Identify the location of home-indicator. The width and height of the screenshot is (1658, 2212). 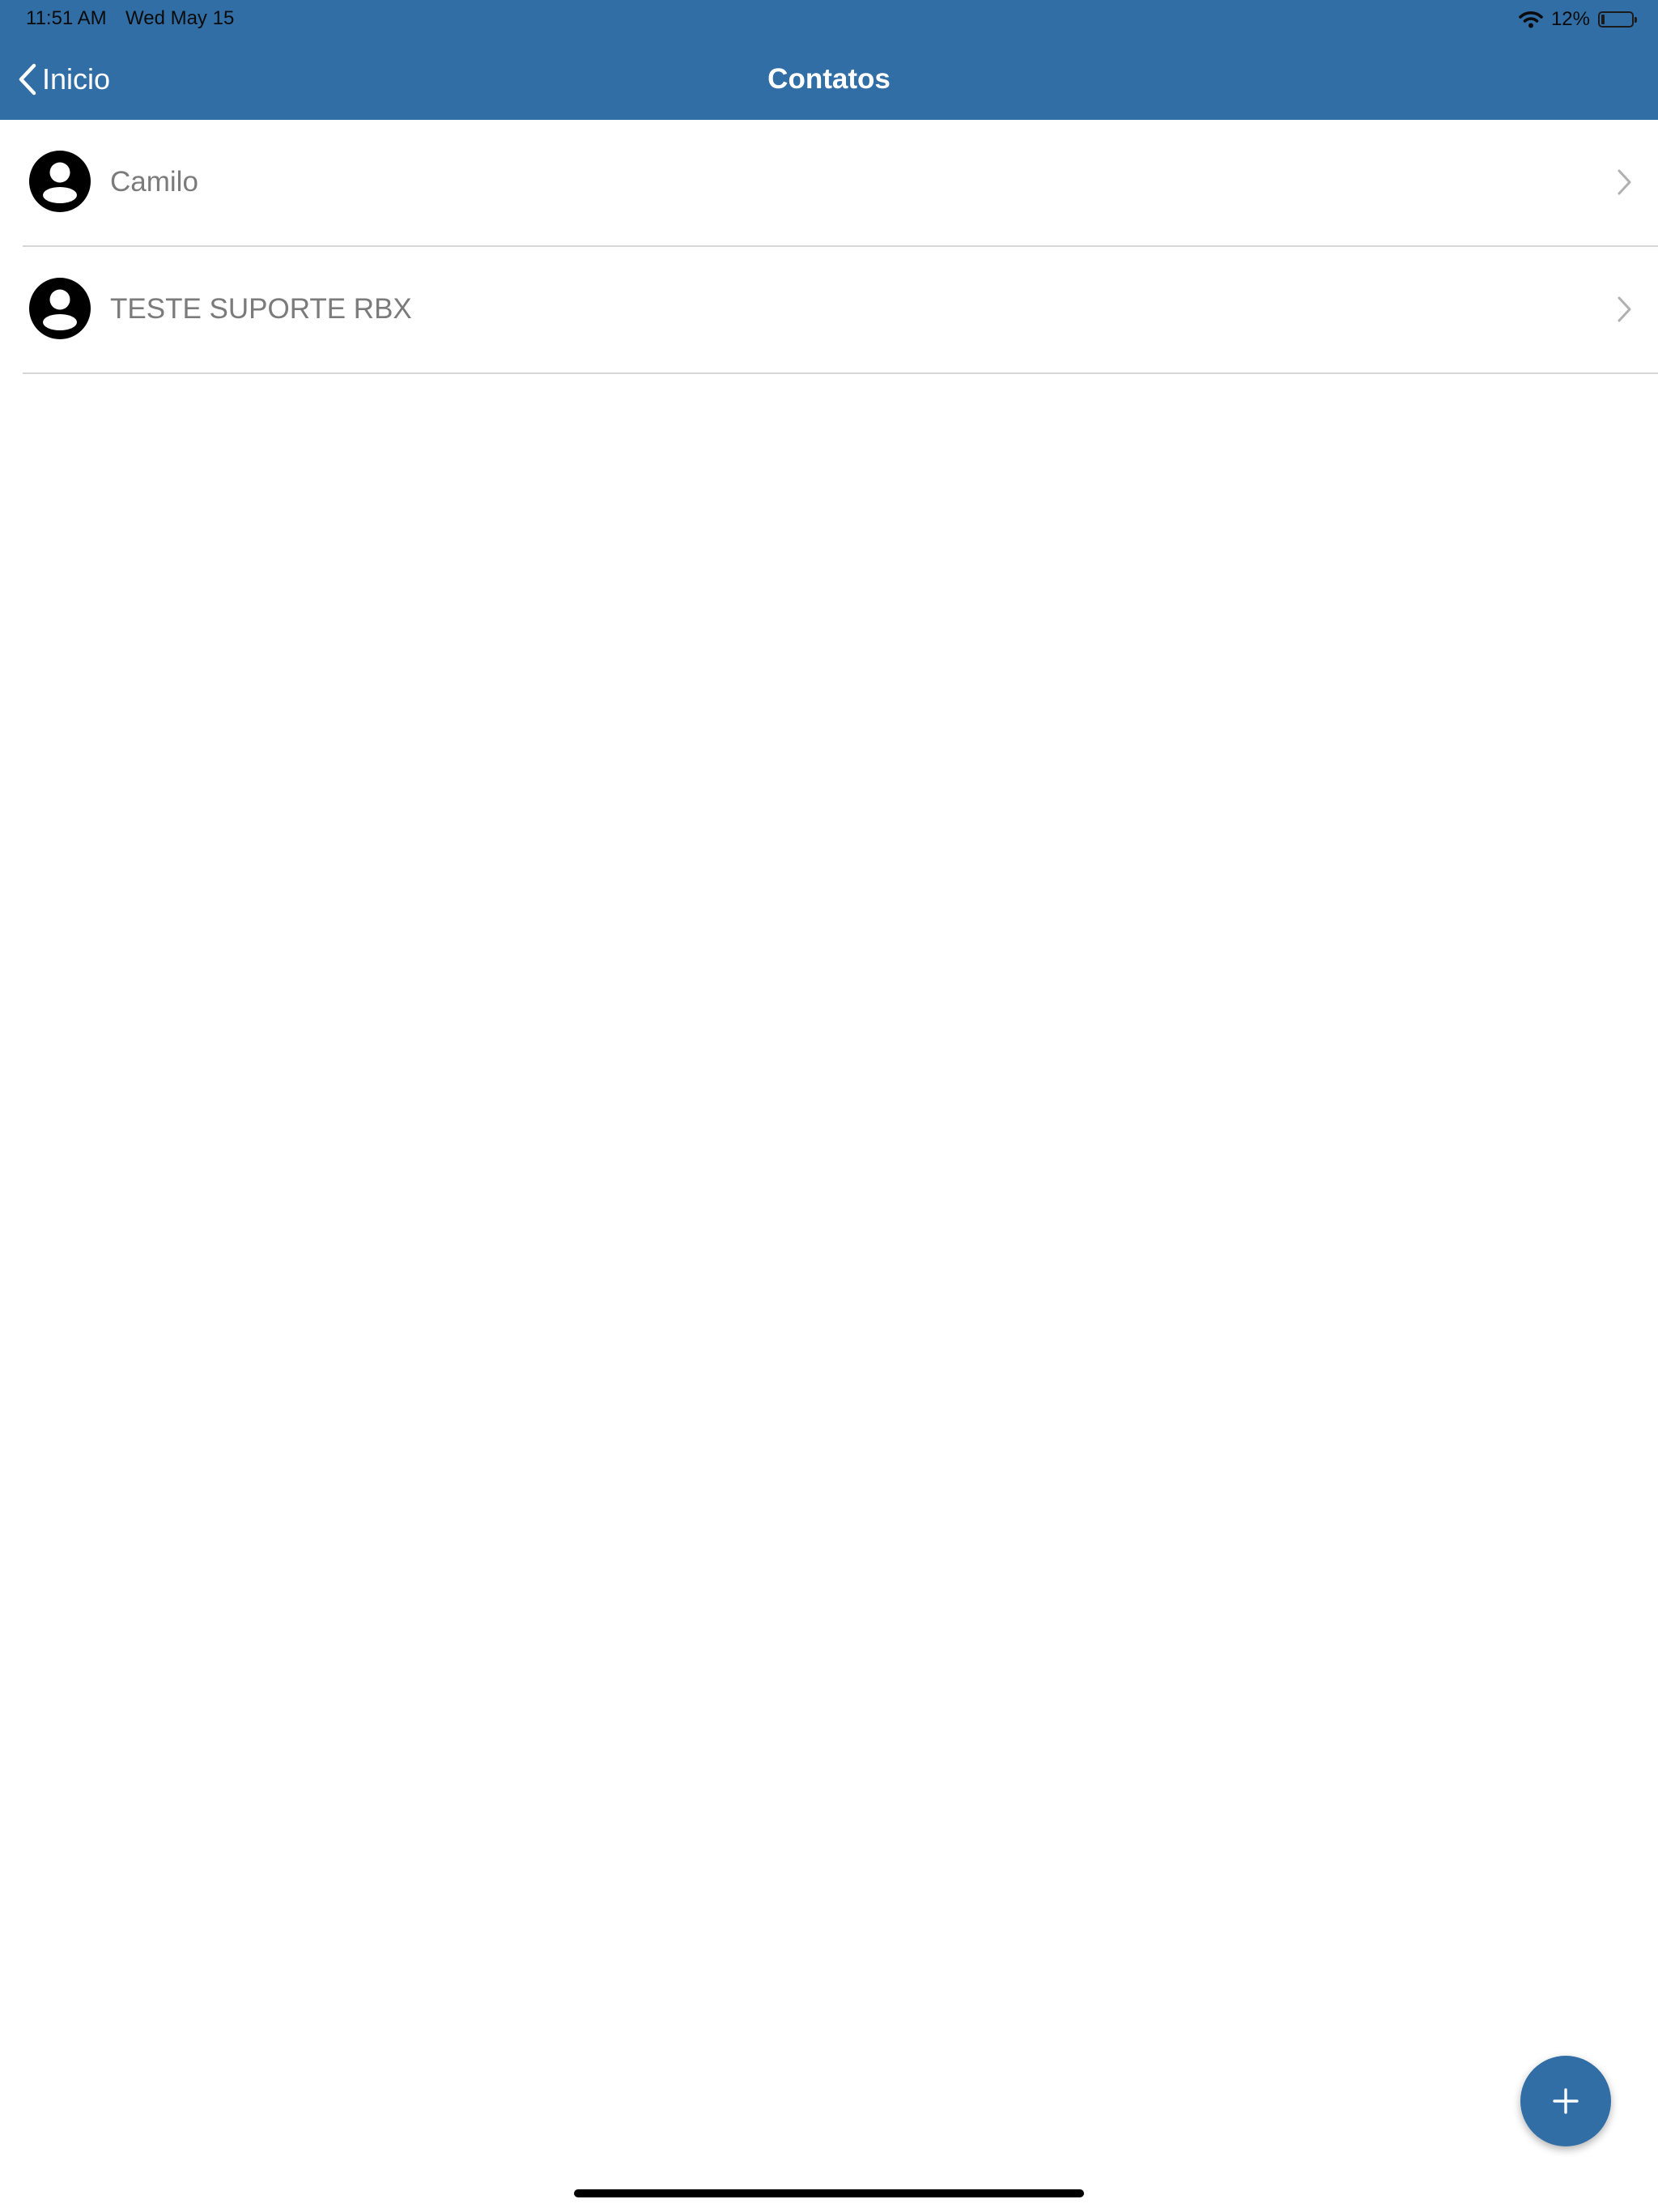
(829, 2193).